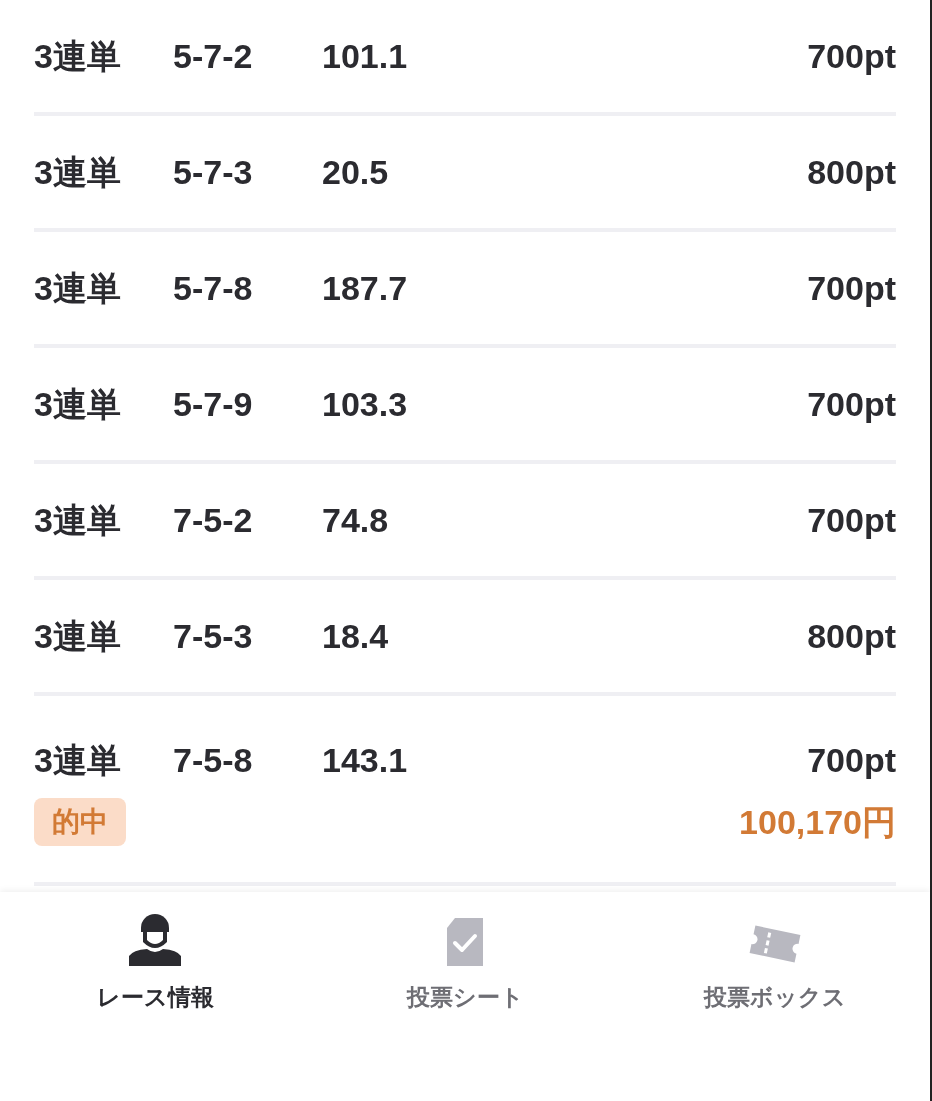 The height and width of the screenshot is (1101, 932). I want to click on nav-tab: 投票ボックス, so click(775, 962).